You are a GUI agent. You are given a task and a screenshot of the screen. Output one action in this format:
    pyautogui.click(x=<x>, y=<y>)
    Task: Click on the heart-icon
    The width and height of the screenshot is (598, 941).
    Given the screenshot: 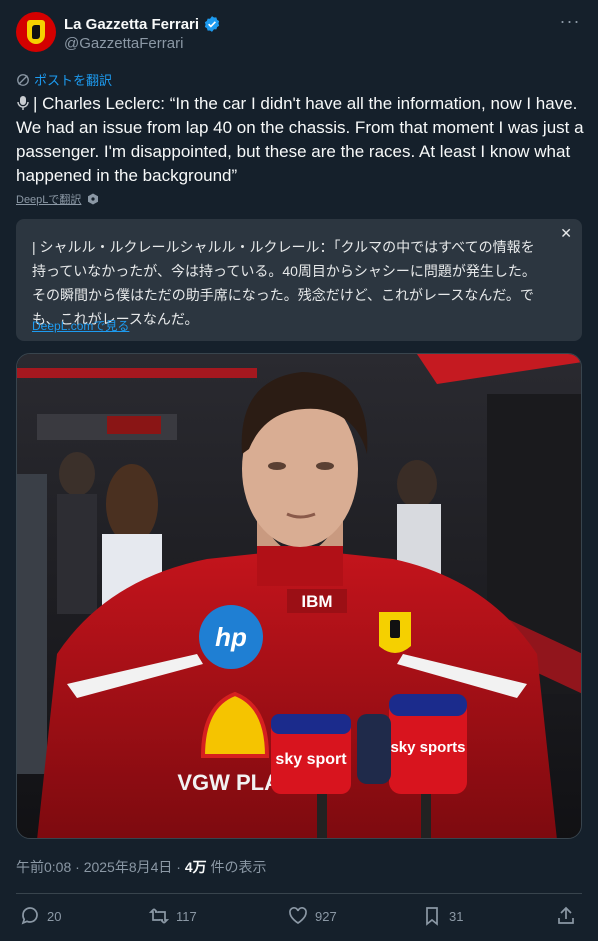 What is the action you would take?
    pyautogui.click(x=298, y=916)
    